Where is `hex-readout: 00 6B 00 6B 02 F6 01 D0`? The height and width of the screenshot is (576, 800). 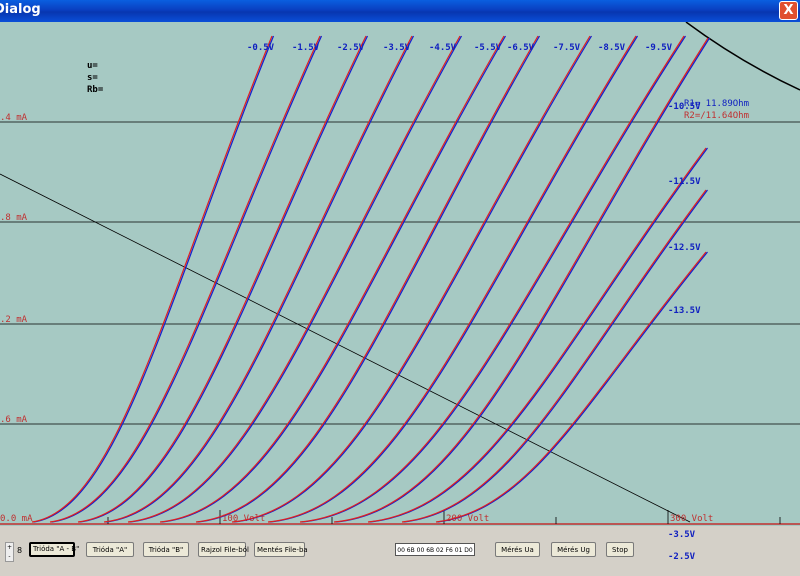
hex-readout: 00 6B 00 6B 02 F6 01 D0 is located at coordinates (435, 549).